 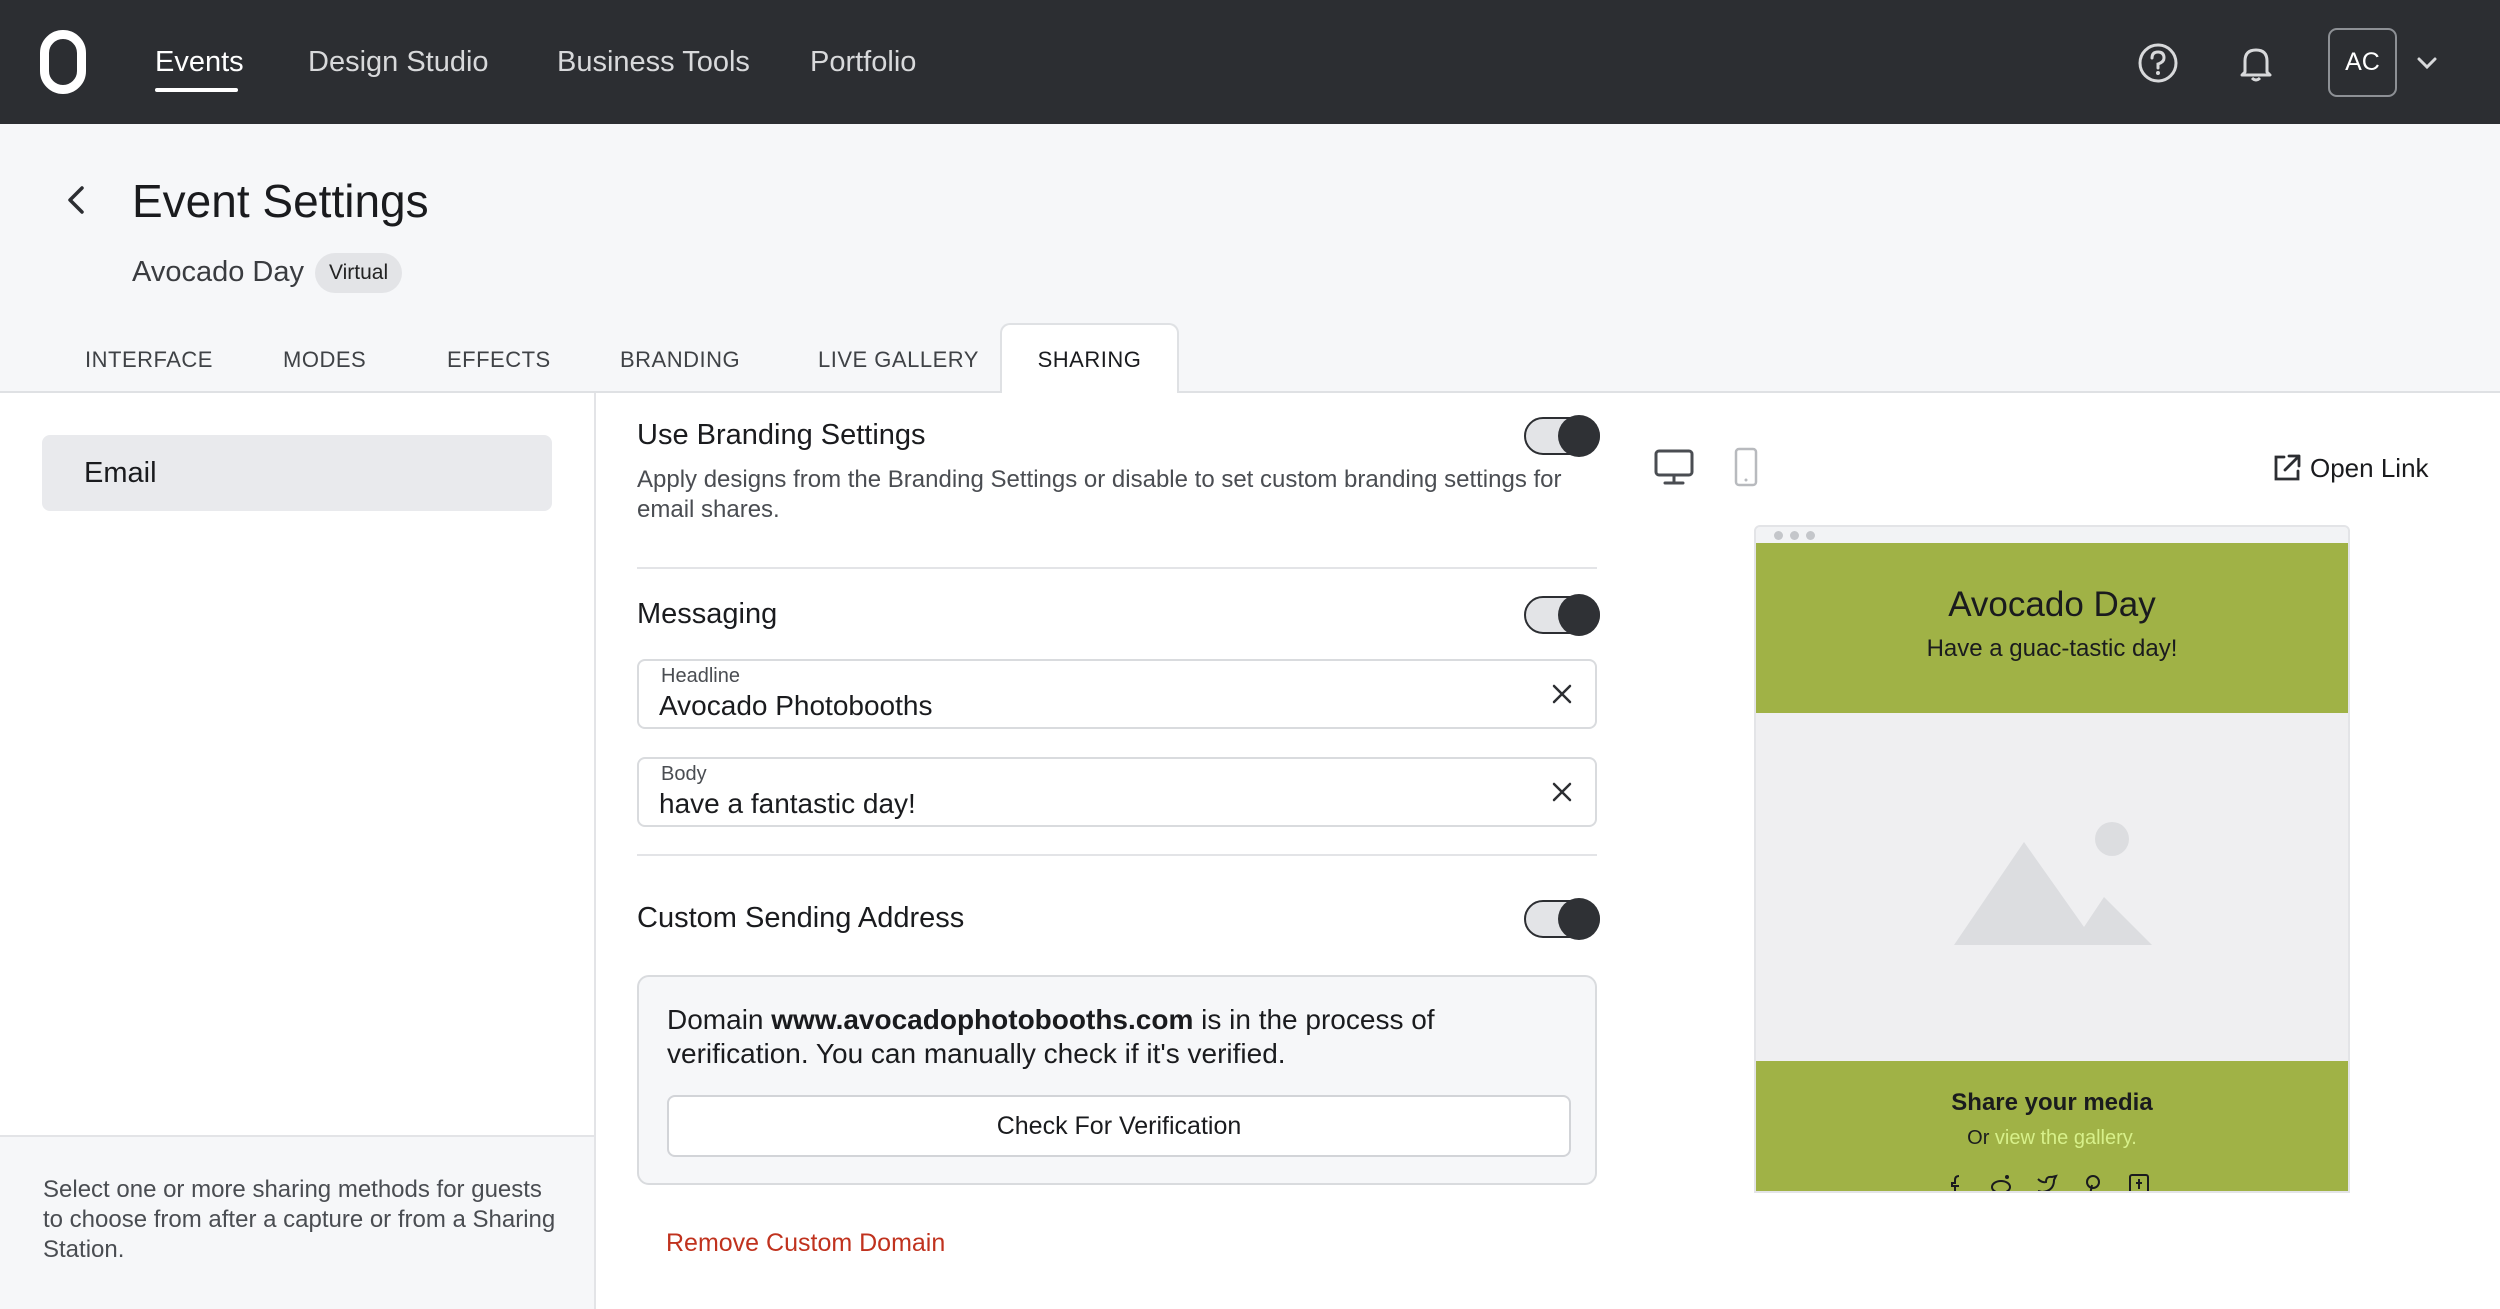 I want to click on preview-gallery-text: Or view the gallery., so click(x=2052, y=1138).